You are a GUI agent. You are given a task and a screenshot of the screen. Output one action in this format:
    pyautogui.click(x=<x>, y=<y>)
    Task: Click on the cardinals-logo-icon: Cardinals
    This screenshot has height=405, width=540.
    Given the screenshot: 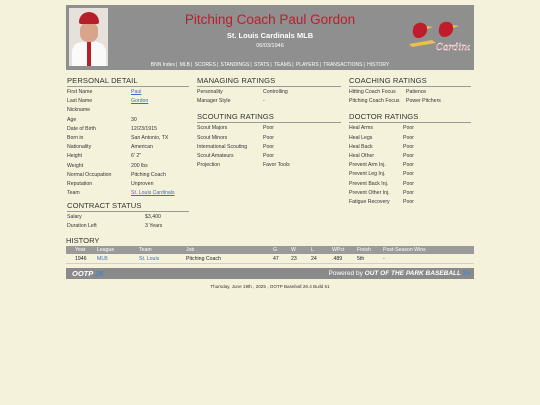 What is the action you would take?
    pyautogui.click(x=439, y=37)
    